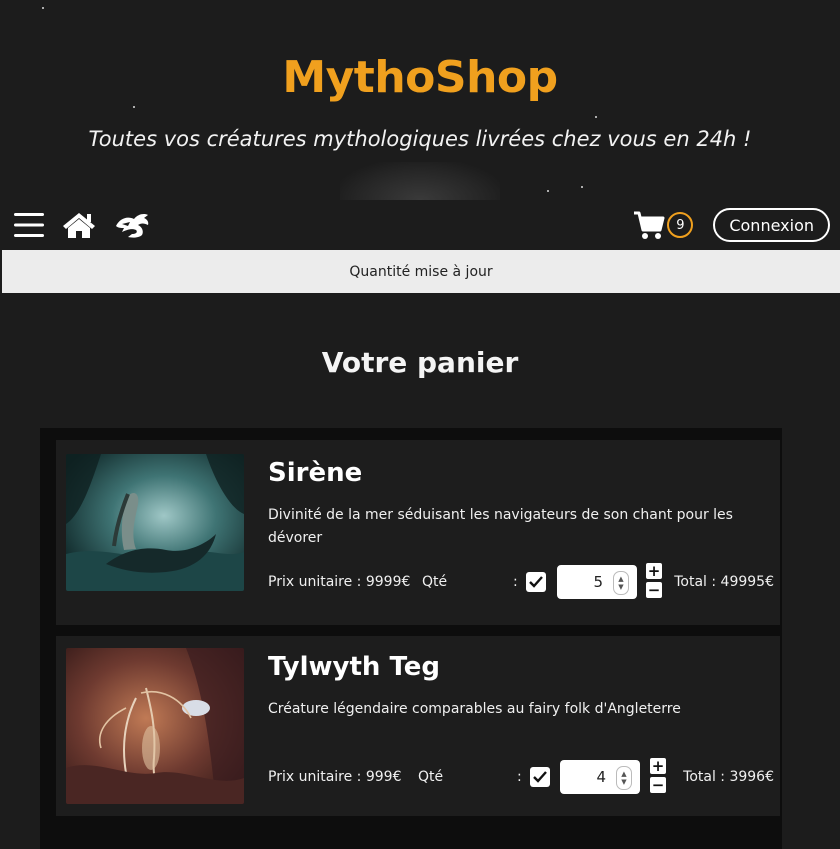  What do you see at coordinates (339, 582) in the screenshot?
I see `unit-price: Prix unitaire : 9999€` at bounding box center [339, 582].